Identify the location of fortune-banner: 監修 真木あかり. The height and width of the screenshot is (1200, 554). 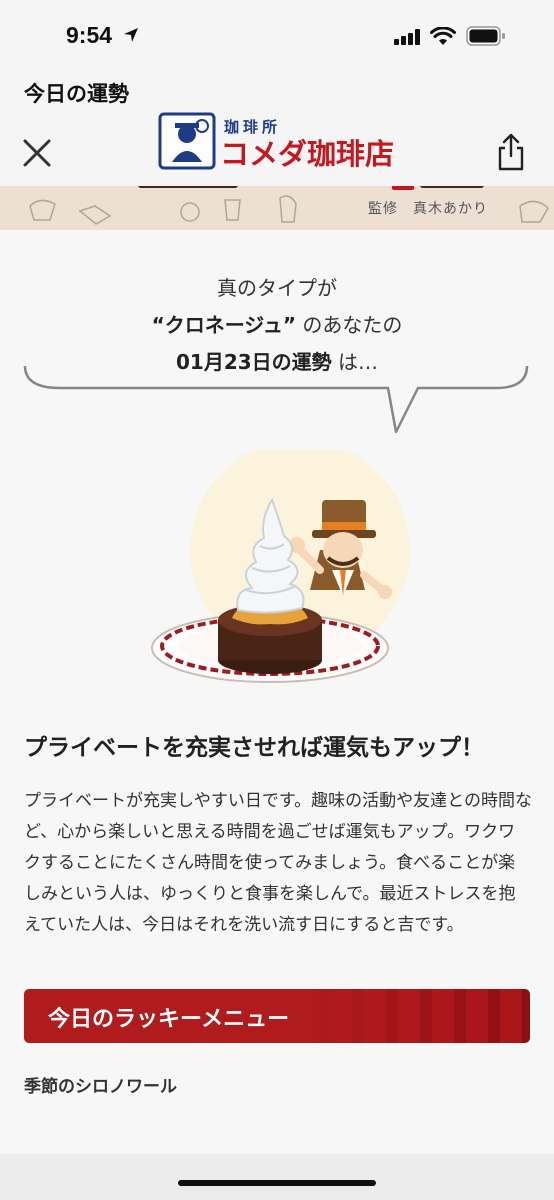
(277, 208).